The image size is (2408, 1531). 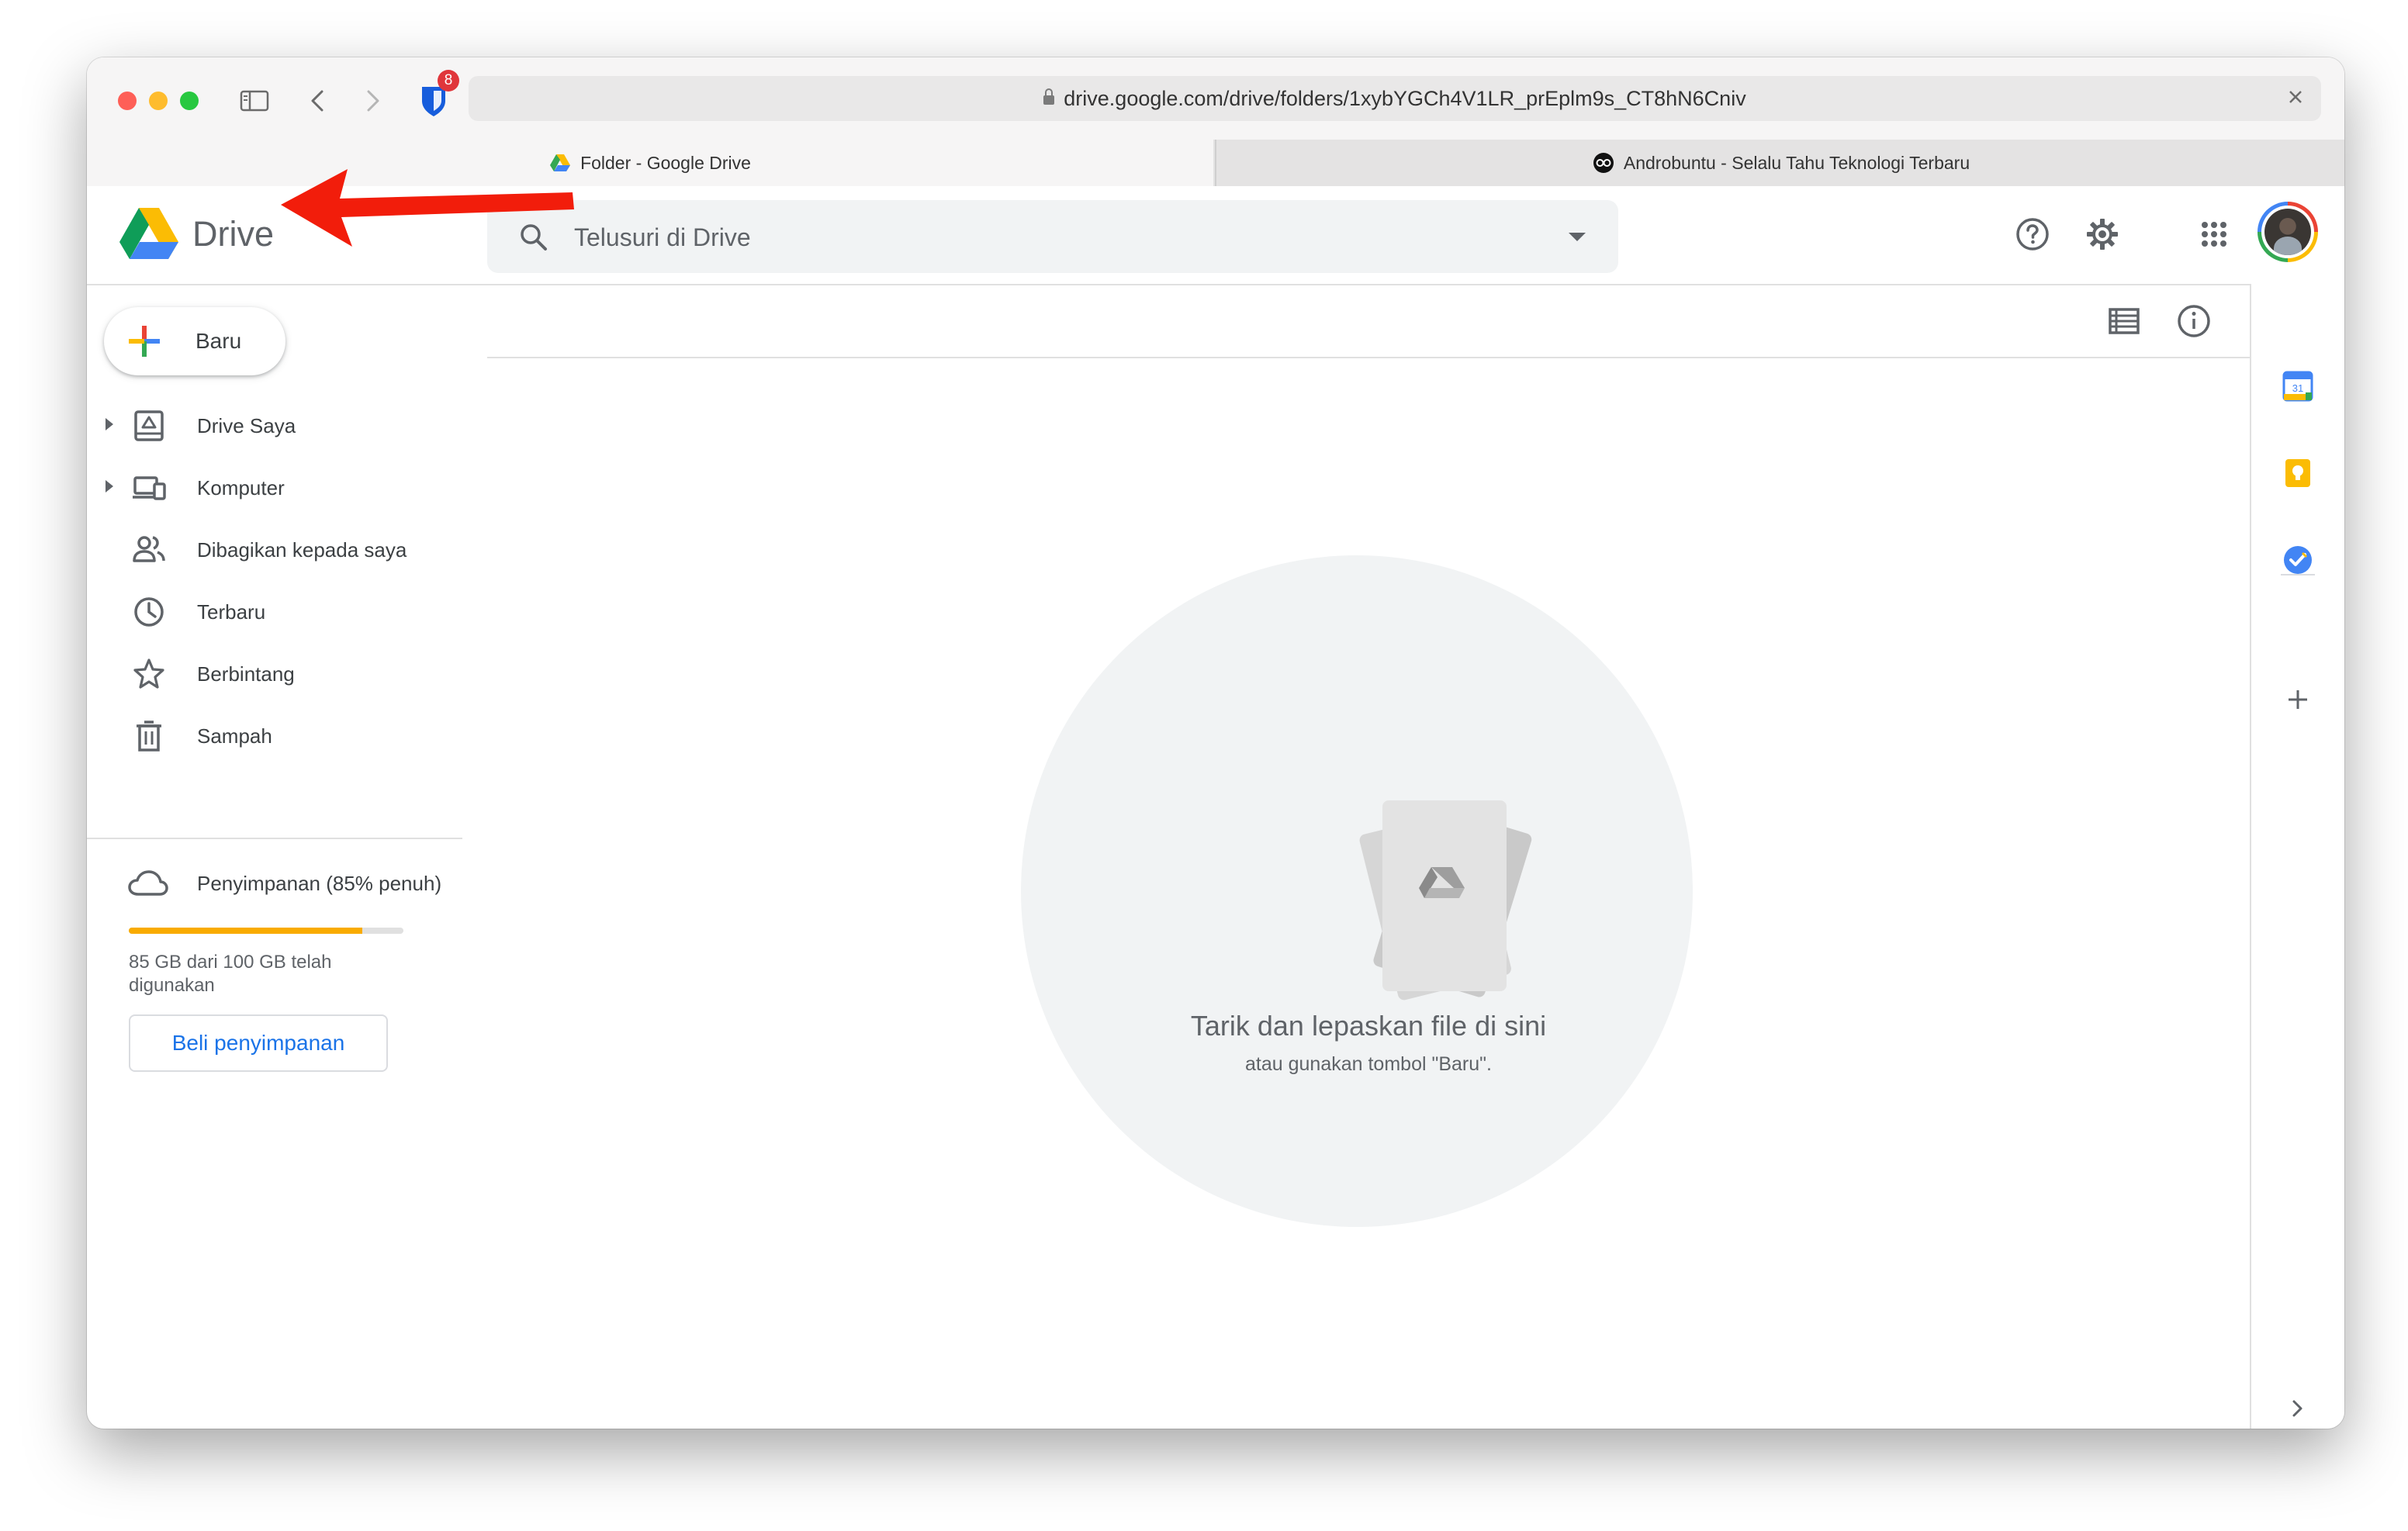 What do you see at coordinates (258, 1043) in the screenshot?
I see `buy-storage-button: Beli penyimpanan` at bounding box center [258, 1043].